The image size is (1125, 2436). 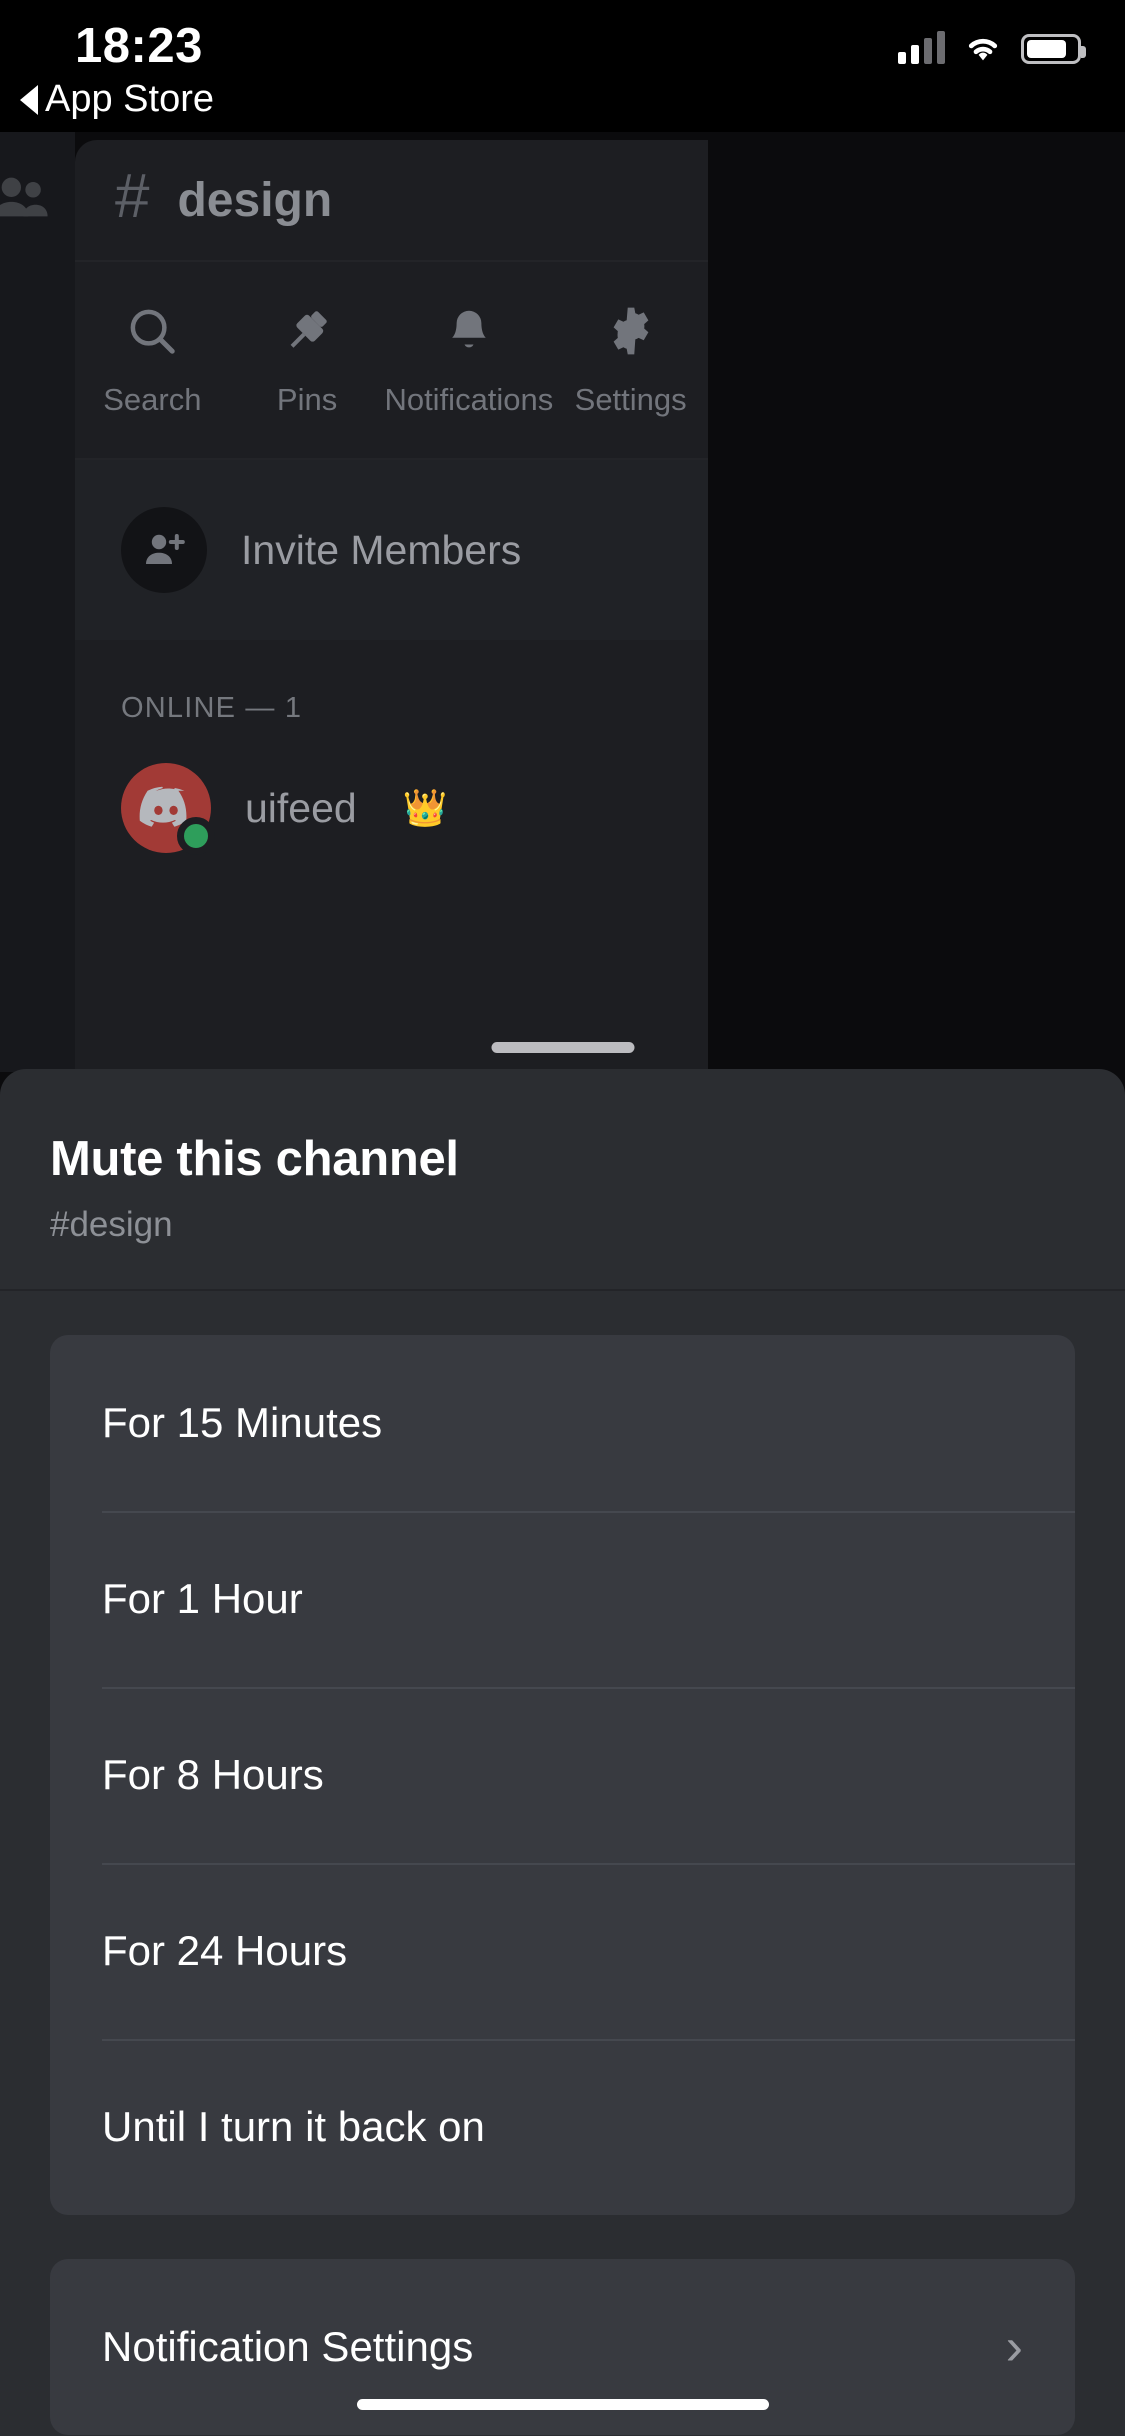 I want to click on status-bar: 18:23 App Store, so click(x=562, y=66).